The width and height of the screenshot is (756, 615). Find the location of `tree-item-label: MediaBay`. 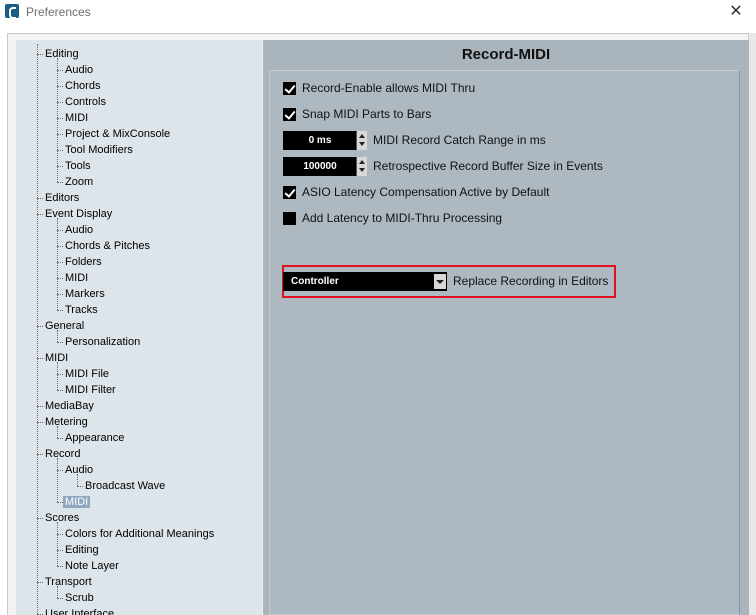

tree-item-label: MediaBay is located at coordinates (69, 406).